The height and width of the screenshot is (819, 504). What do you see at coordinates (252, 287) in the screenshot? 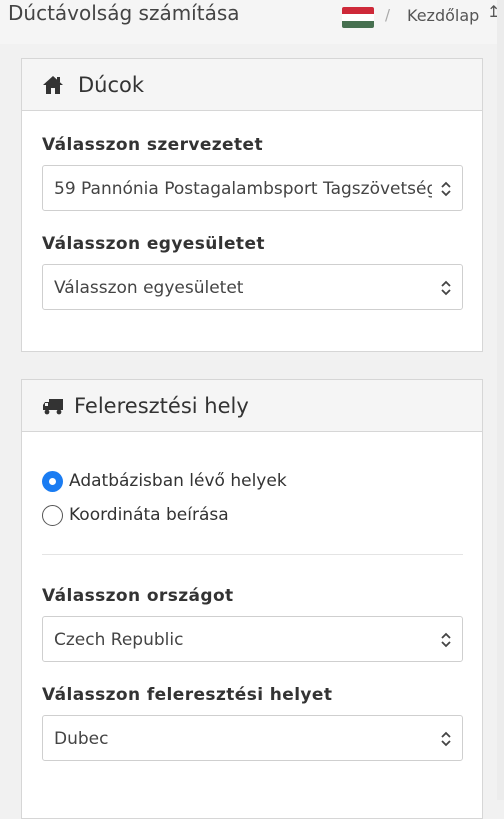
I see `club-select: Válasszon egyesületet` at bounding box center [252, 287].